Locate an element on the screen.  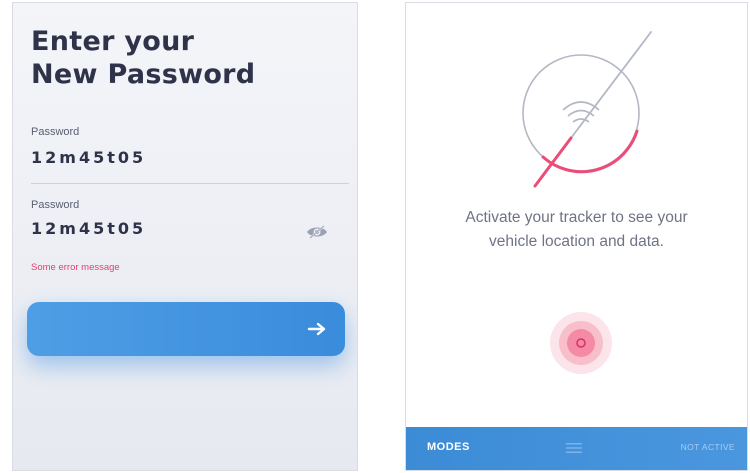
activate-tracker-button is located at coordinates (581, 343).